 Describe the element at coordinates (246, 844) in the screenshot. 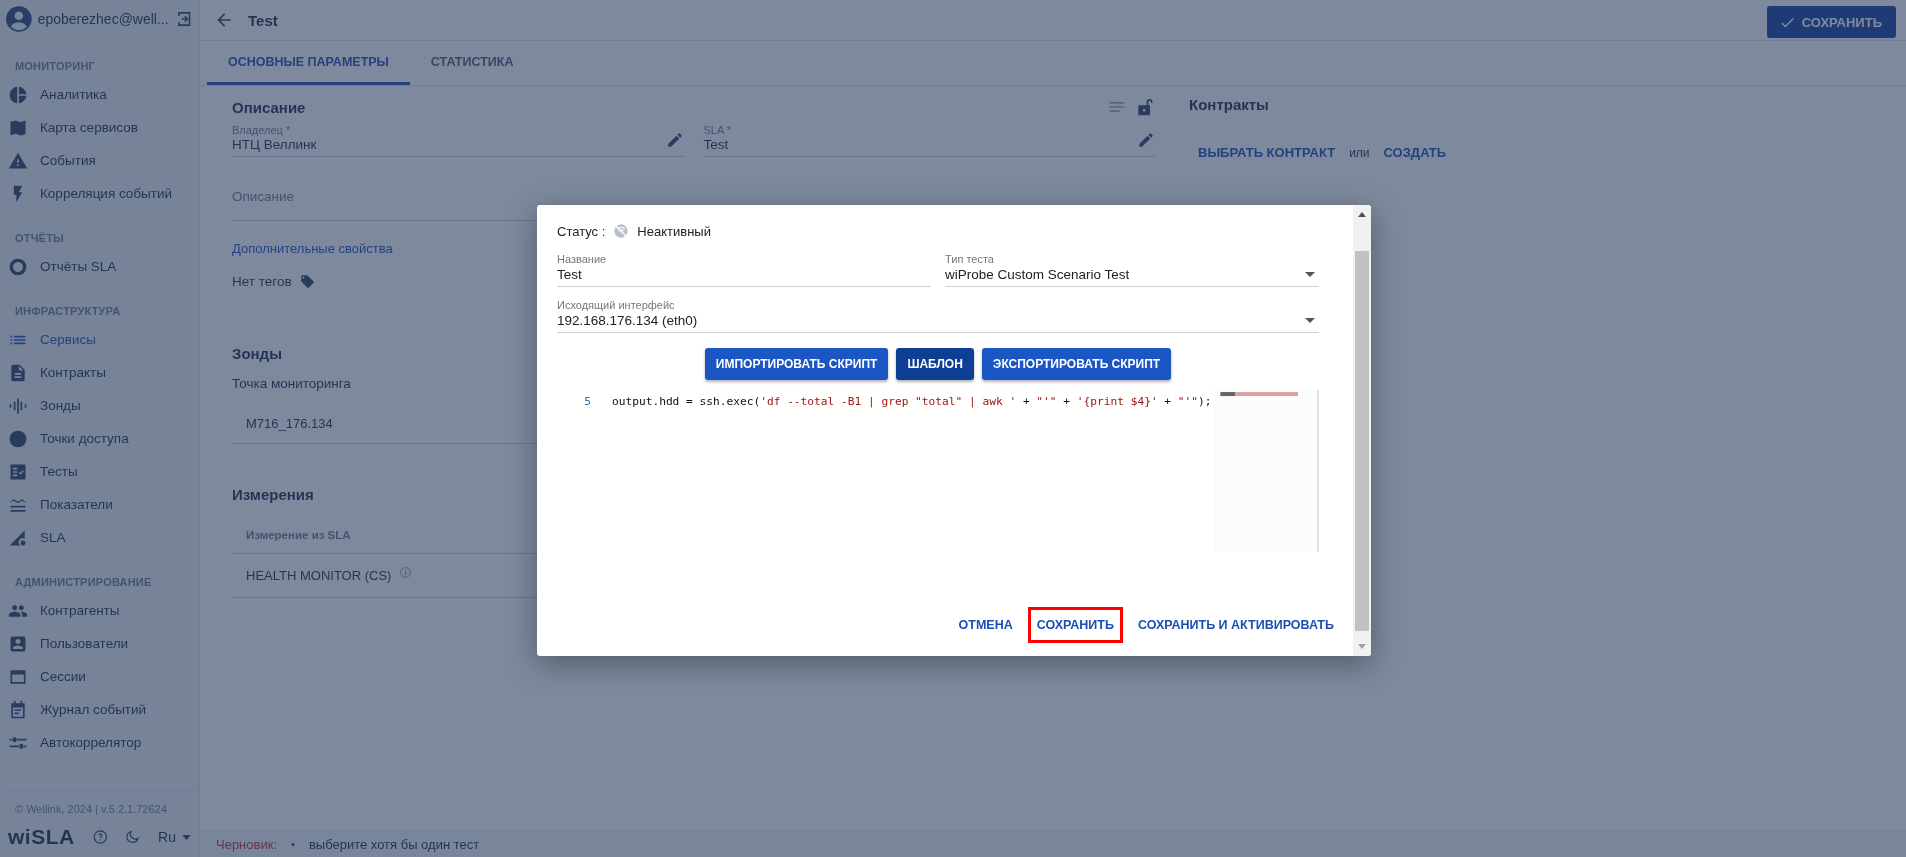

I see `draft-label: Черновик:` at that location.